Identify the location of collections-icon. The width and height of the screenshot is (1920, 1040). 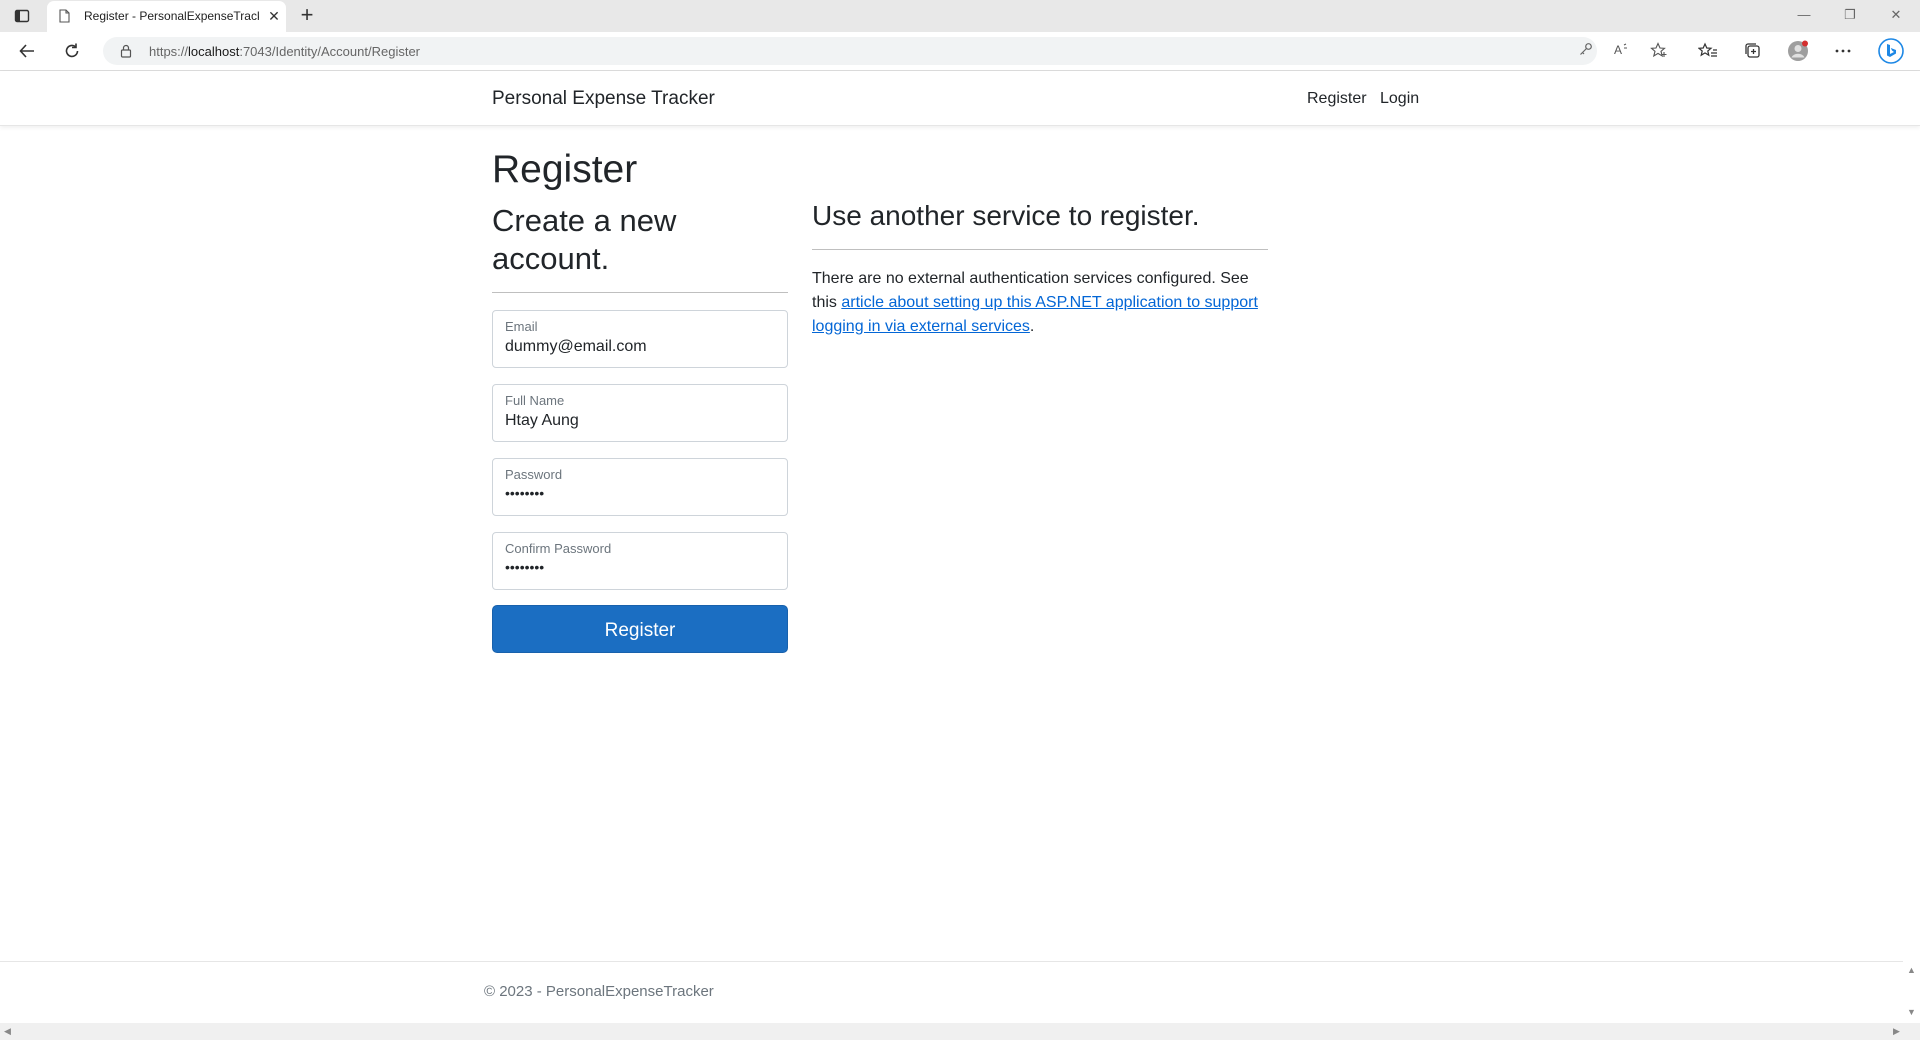
(1753, 51).